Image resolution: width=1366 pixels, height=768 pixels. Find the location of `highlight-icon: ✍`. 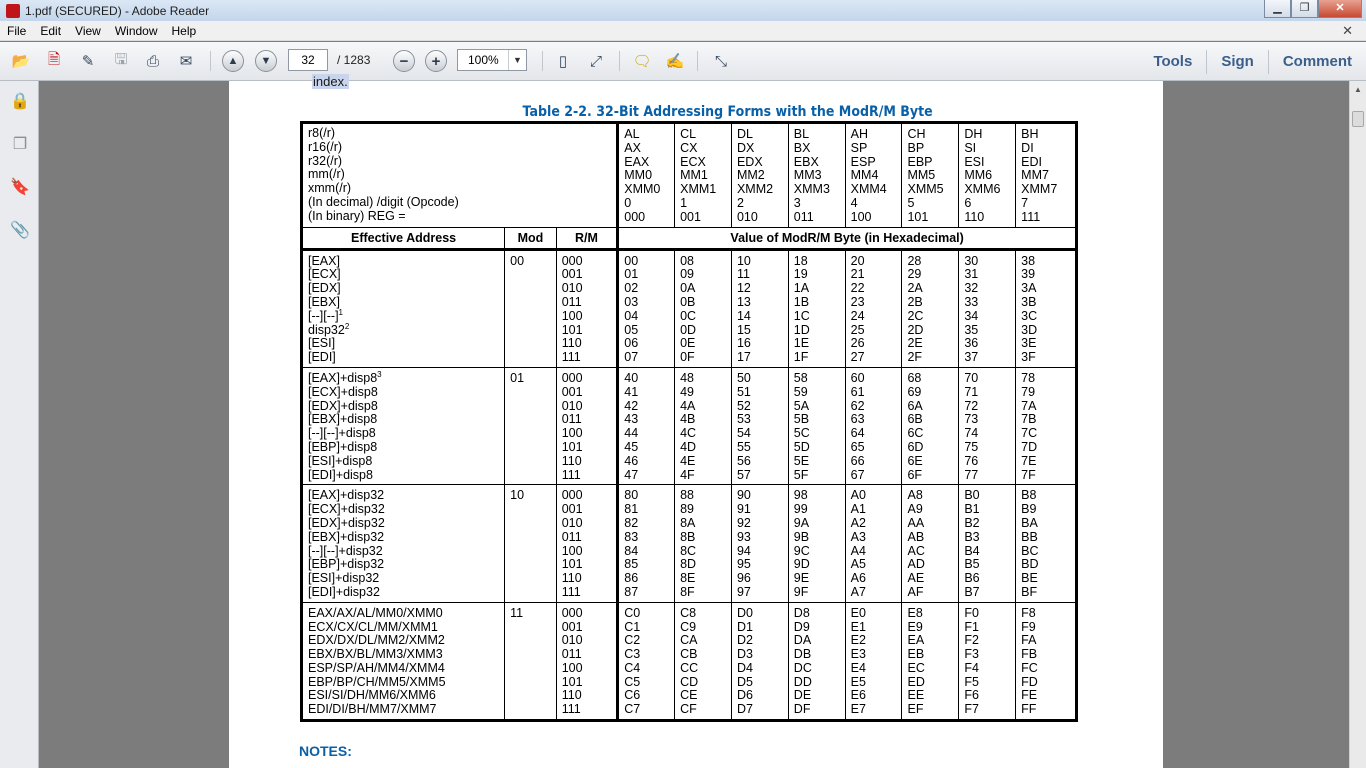

highlight-icon: ✍ is located at coordinates (675, 61).